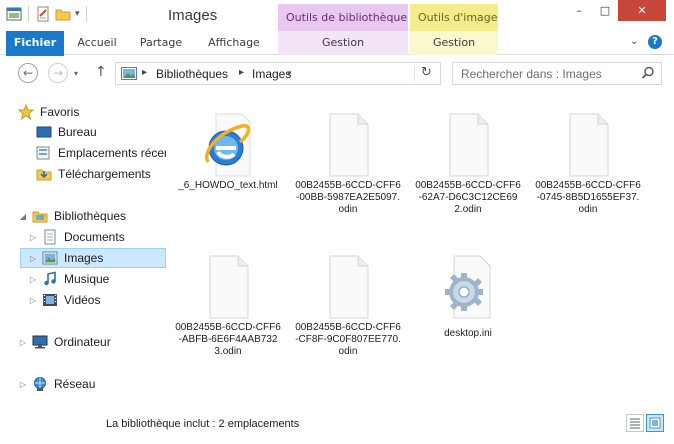  I want to click on nav-favorites-label: Favoris, so click(60, 112).